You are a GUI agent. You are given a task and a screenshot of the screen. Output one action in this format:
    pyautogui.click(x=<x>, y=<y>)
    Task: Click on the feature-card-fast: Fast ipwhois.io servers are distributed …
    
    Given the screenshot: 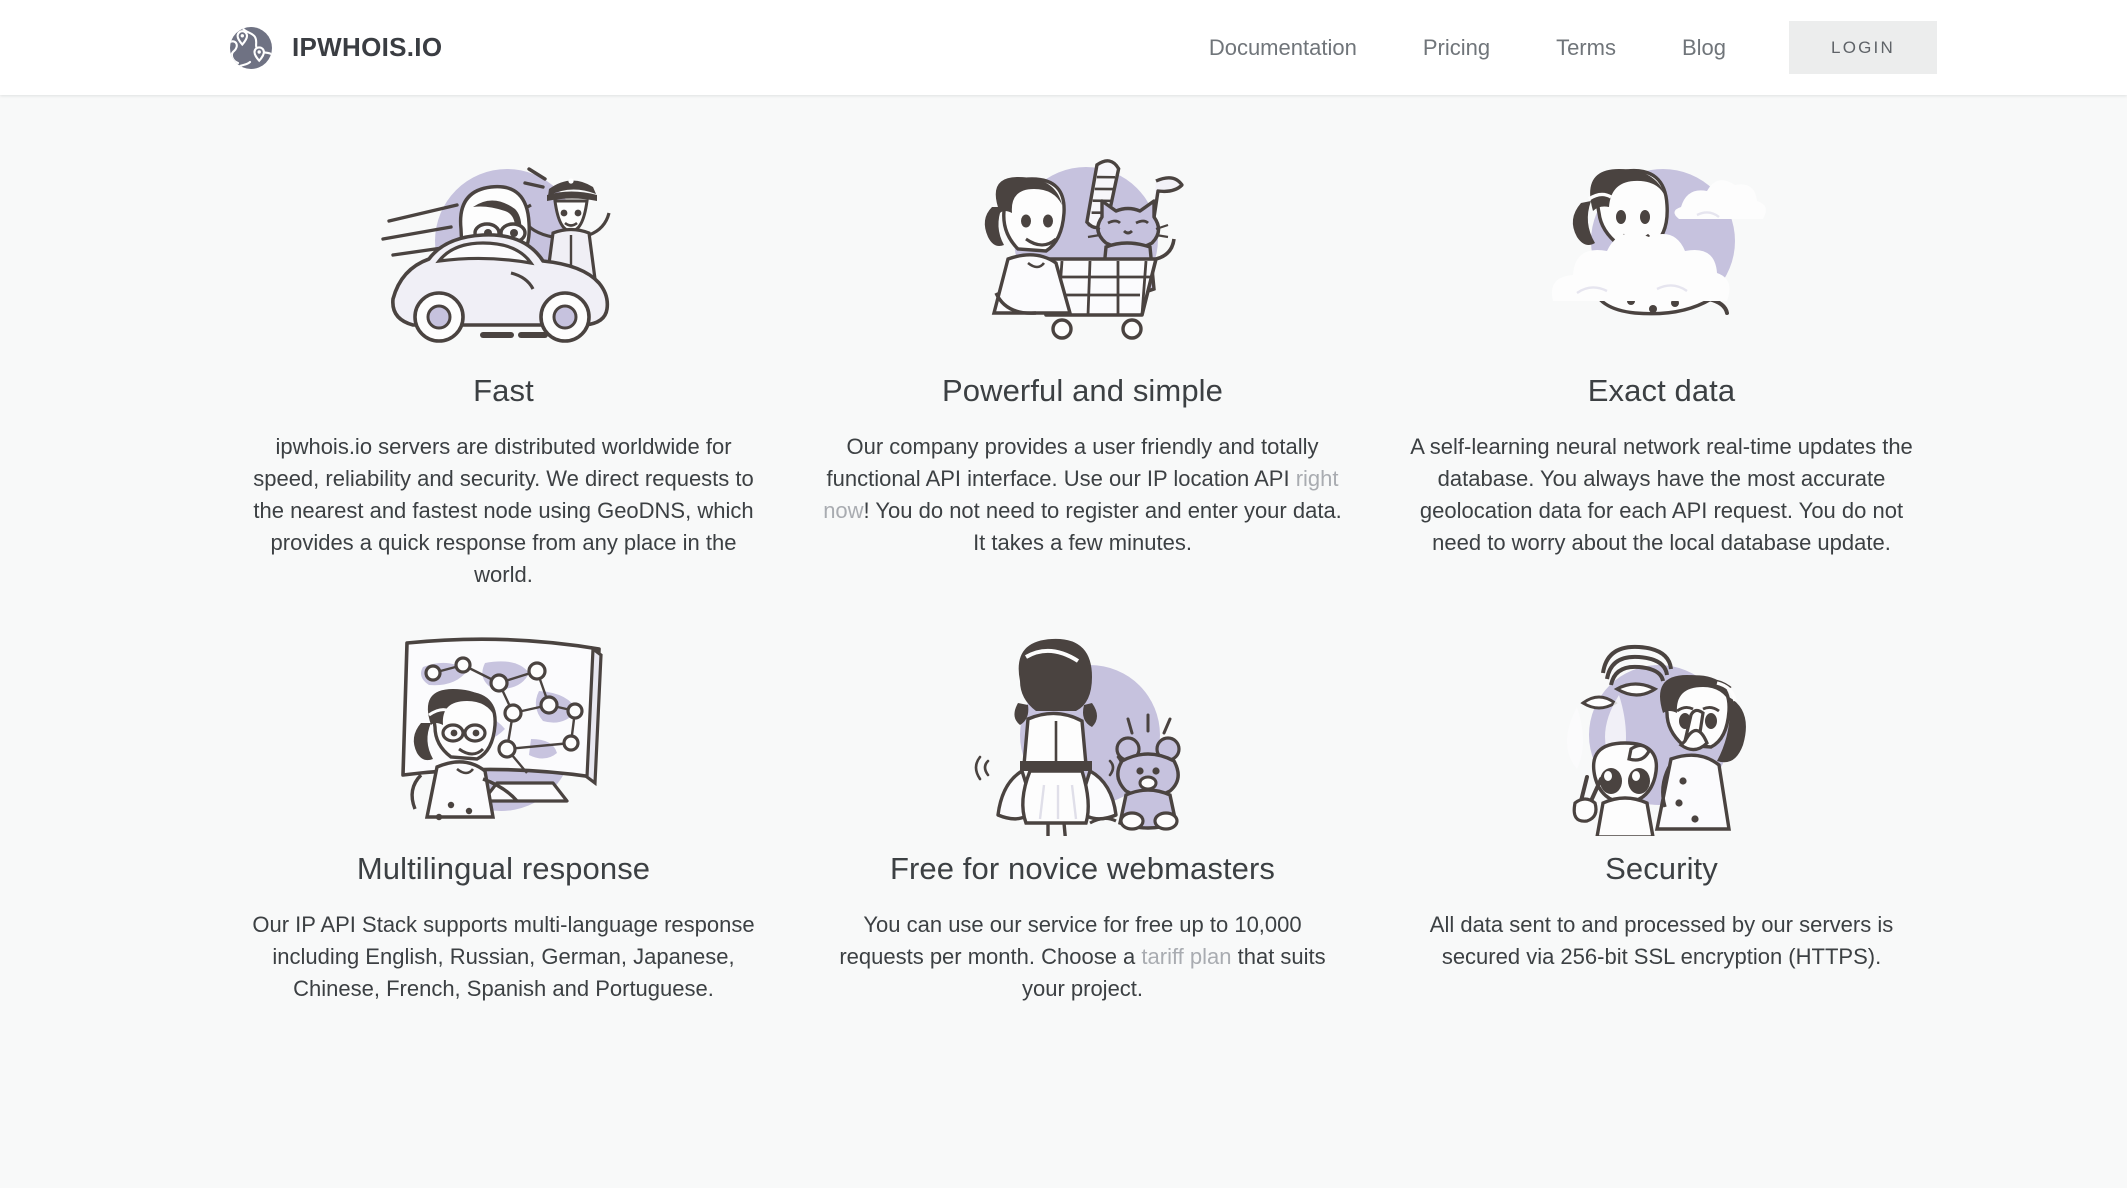 What is the action you would take?
    pyautogui.click(x=503, y=352)
    